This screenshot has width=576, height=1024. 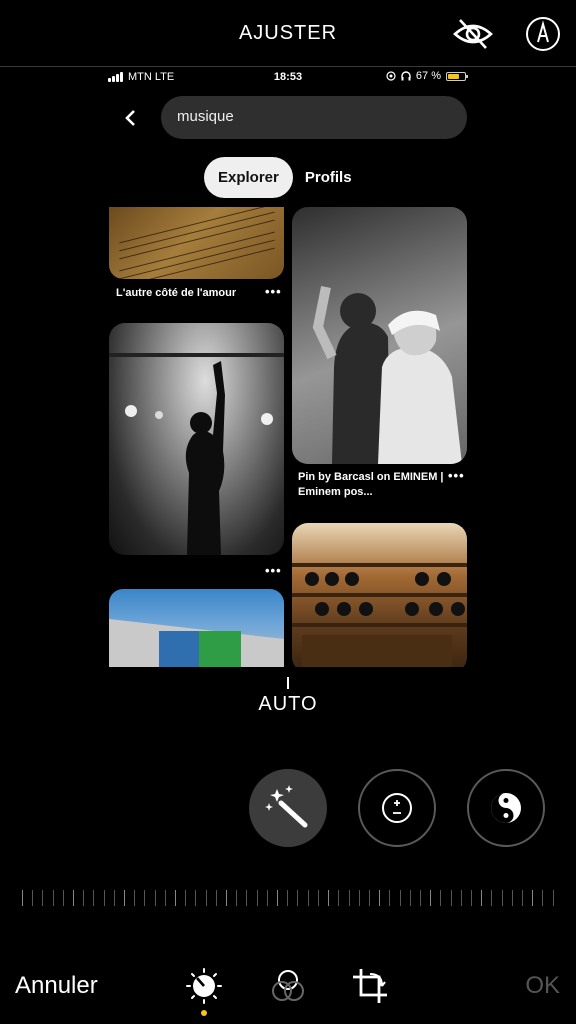 I want to click on search-tabs: Explorer Profils, so click(x=285, y=177).